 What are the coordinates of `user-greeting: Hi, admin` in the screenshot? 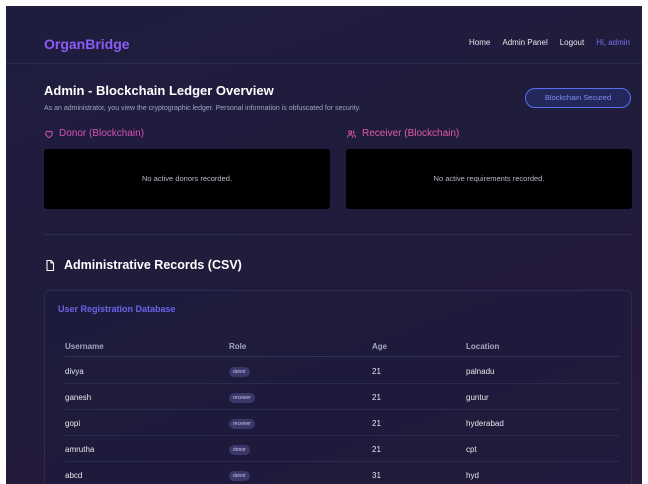 It's located at (613, 42).